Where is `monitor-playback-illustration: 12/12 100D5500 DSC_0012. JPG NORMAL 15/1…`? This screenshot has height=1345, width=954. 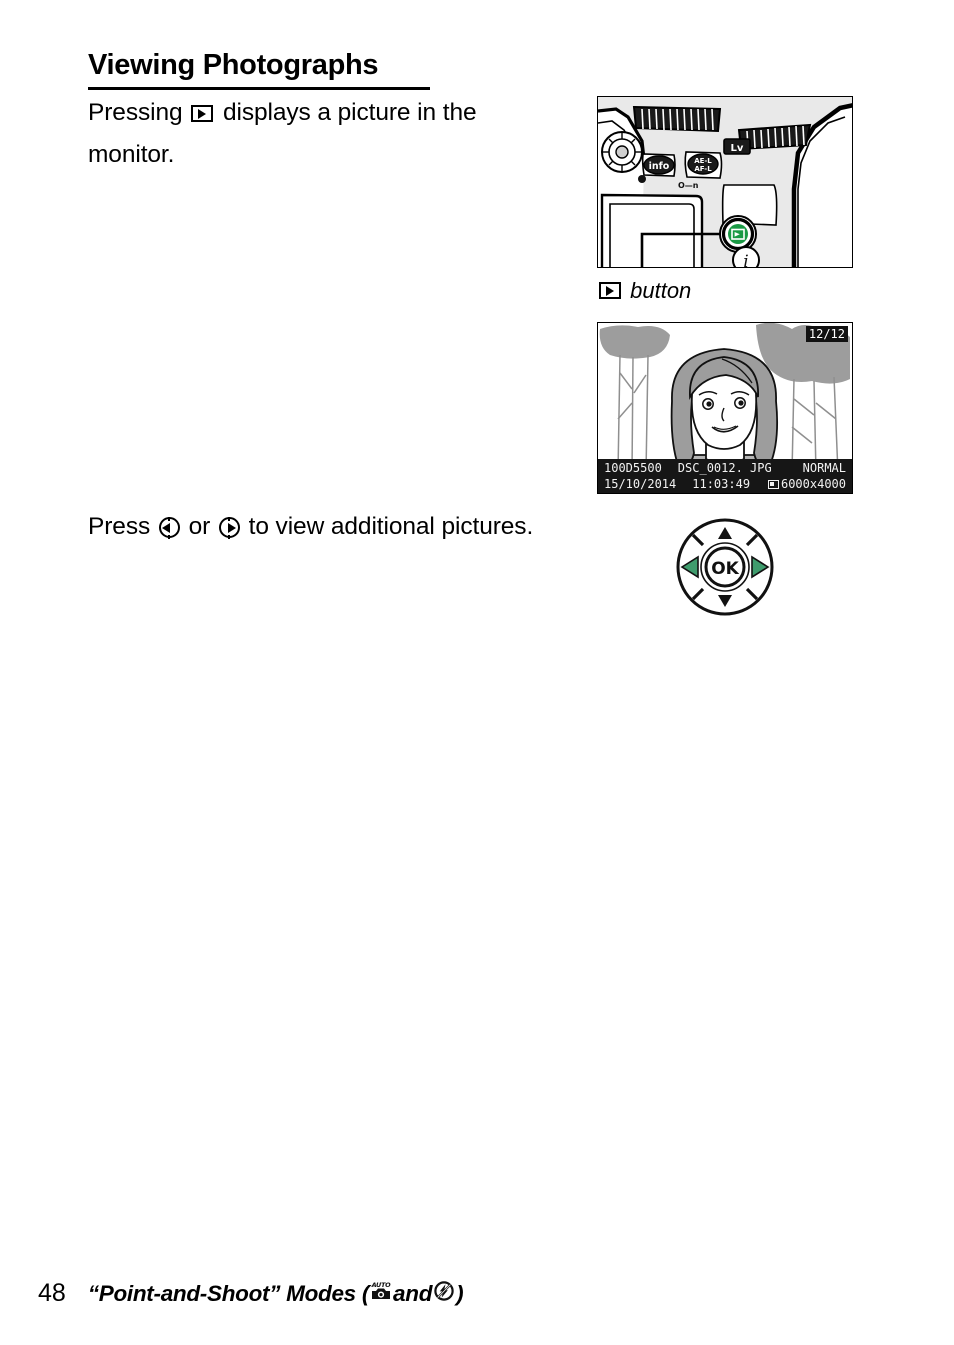 monitor-playback-illustration: 12/12 100D5500 DSC_0012. JPG NORMAL 15/1… is located at coordinates (725, 408).